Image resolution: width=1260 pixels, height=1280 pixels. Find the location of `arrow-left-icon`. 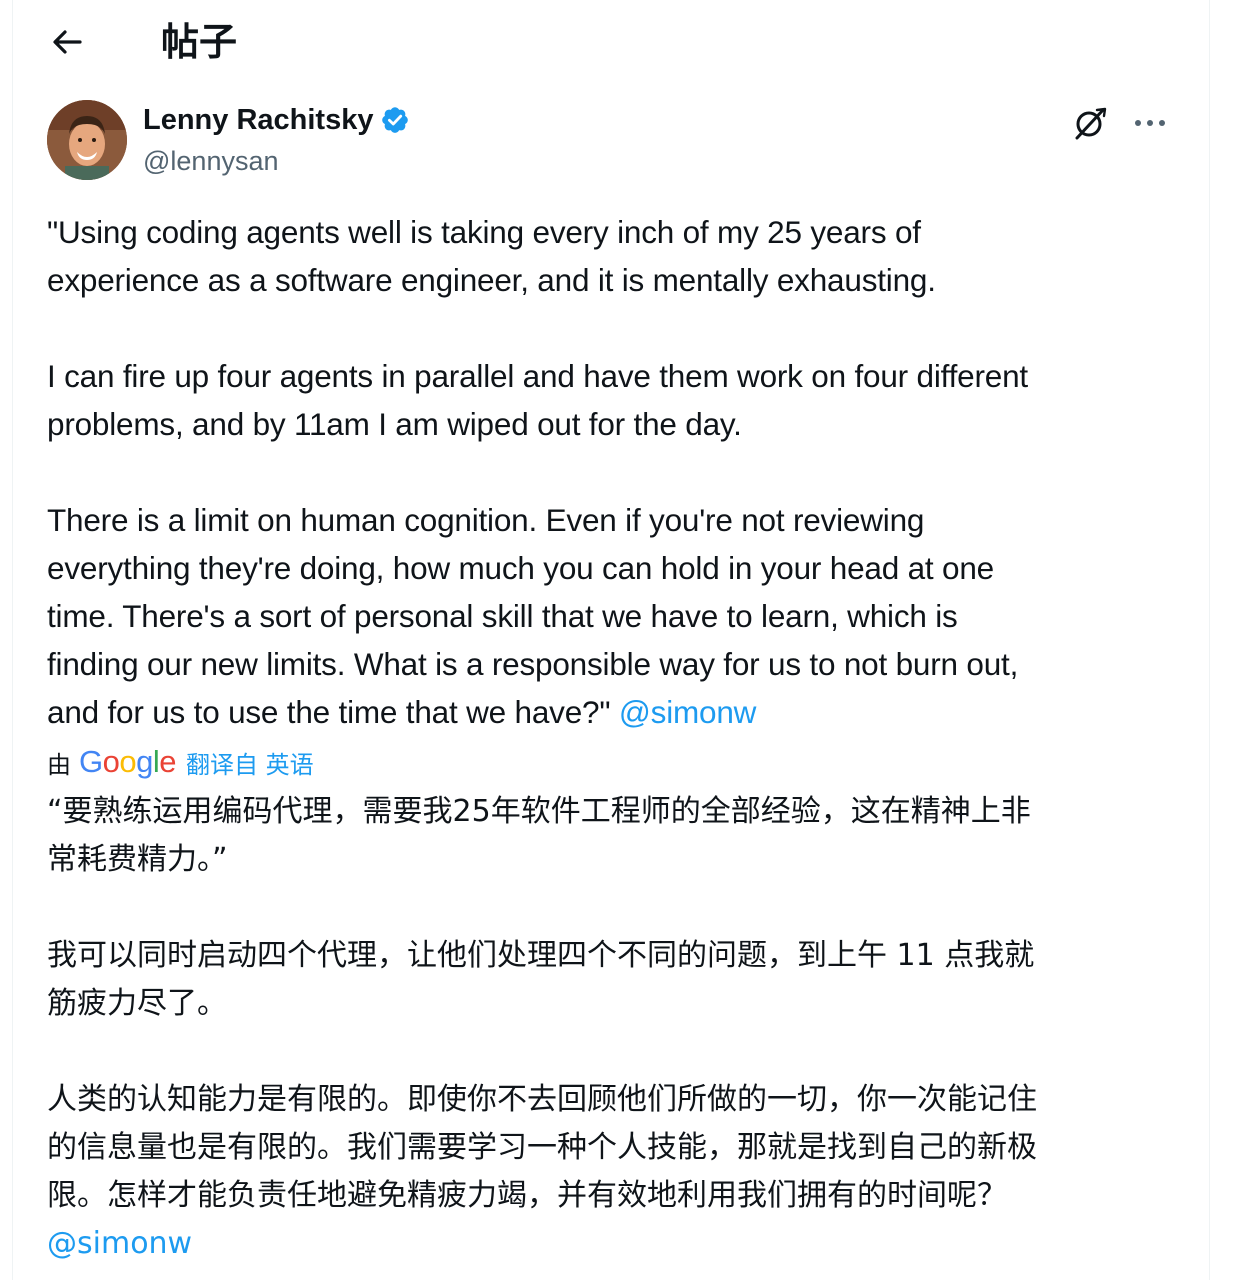

arrow-left-icon is located at coordinates (67, 42).